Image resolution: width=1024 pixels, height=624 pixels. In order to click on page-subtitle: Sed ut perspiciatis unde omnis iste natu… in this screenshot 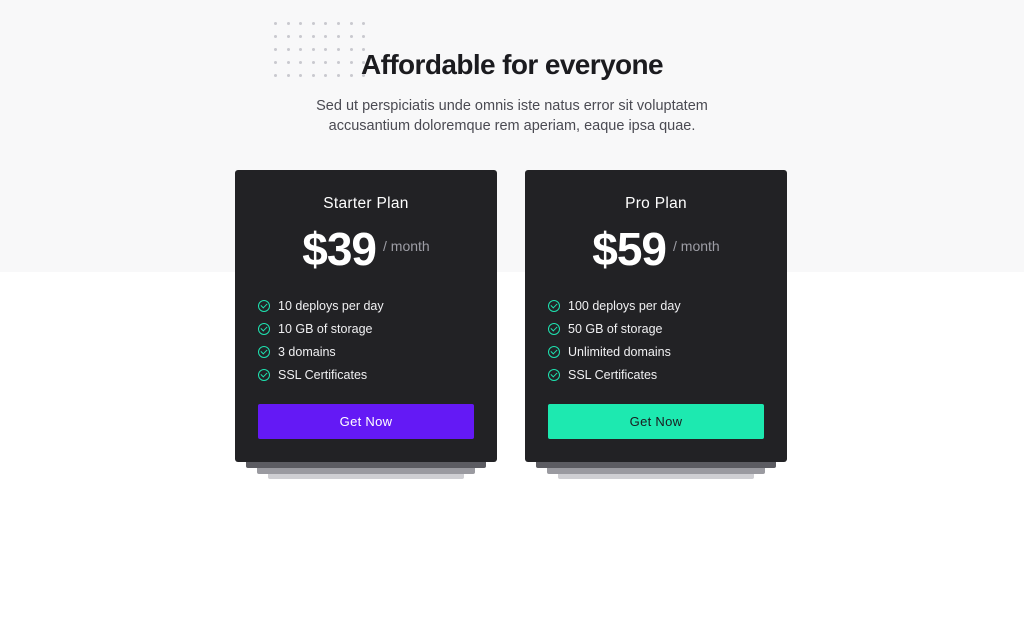, I will do `click(512, 116)`.